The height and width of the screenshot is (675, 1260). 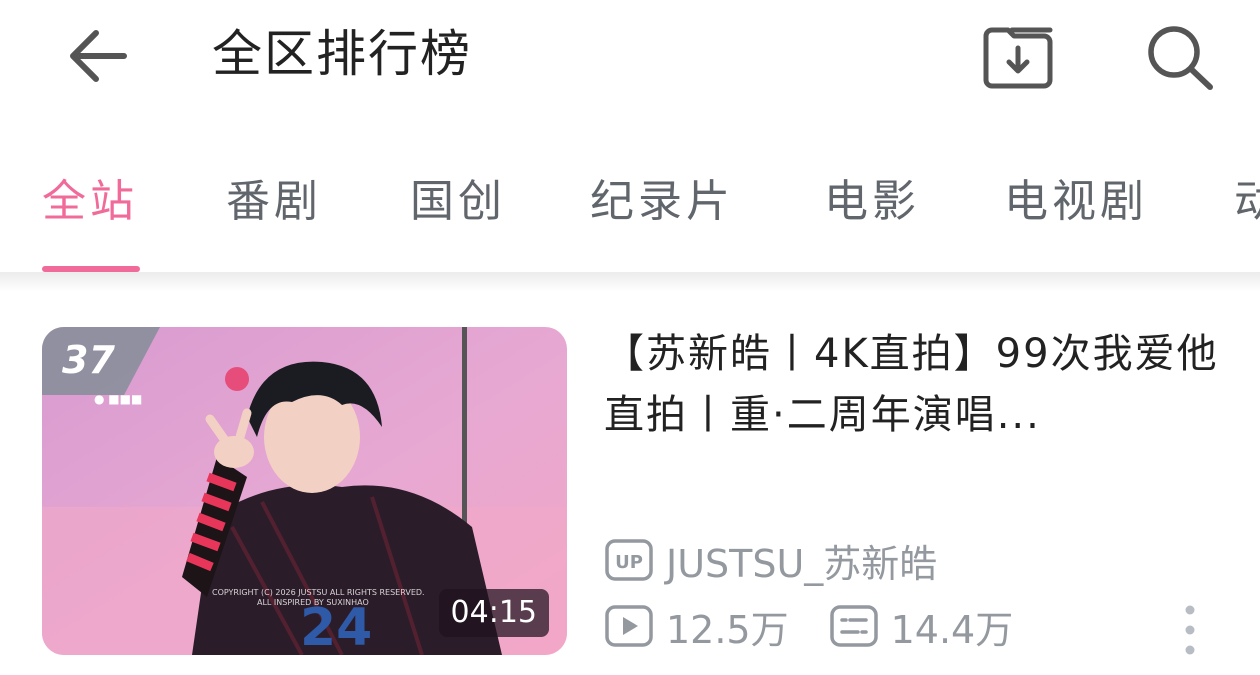 I want to click on tabs-divider, so click(x=630, y=282).